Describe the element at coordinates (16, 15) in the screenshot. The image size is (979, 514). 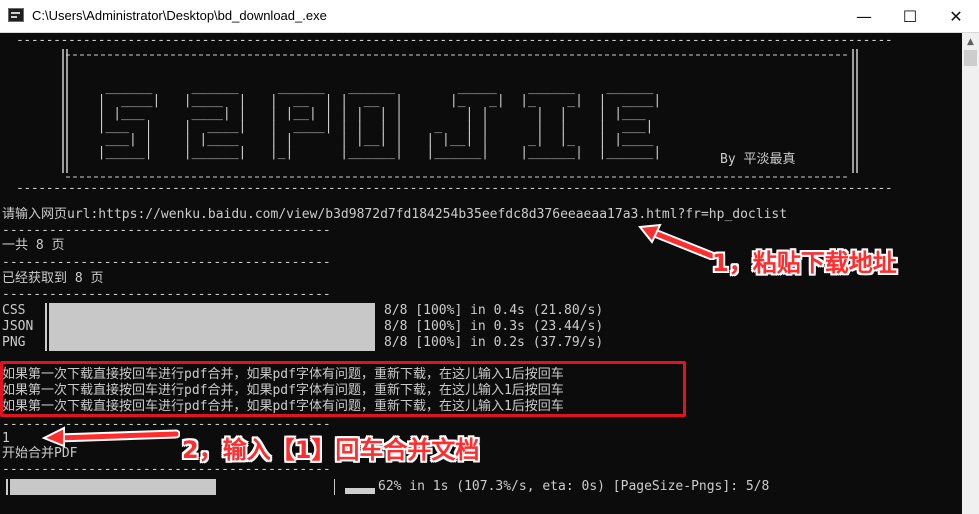
I see `console-app-icon` at that location.